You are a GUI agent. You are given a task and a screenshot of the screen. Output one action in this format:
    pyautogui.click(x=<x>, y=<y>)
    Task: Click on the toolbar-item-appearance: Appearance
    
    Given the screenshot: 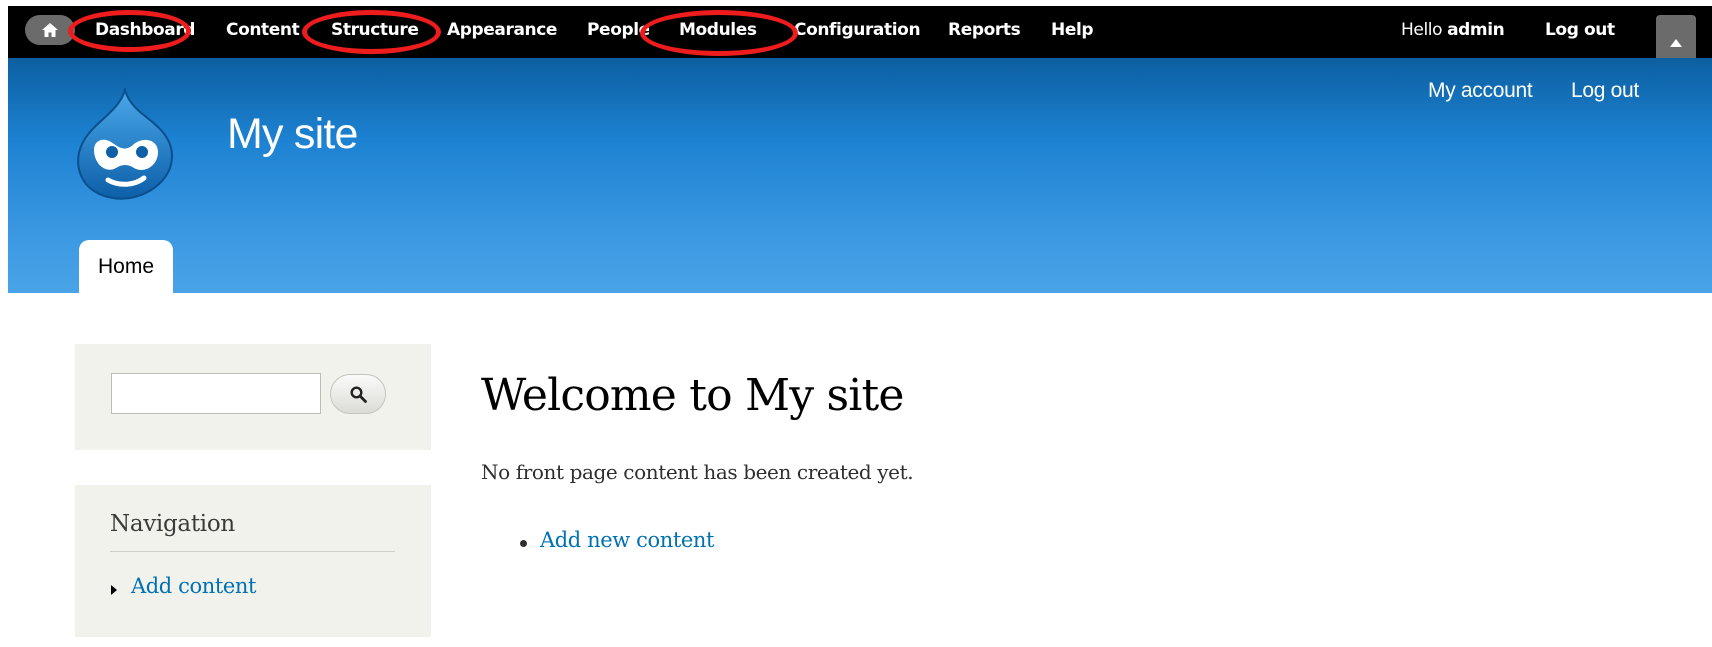 What is the action you would take?
    pyautogui.click(x=502, y=30)
    